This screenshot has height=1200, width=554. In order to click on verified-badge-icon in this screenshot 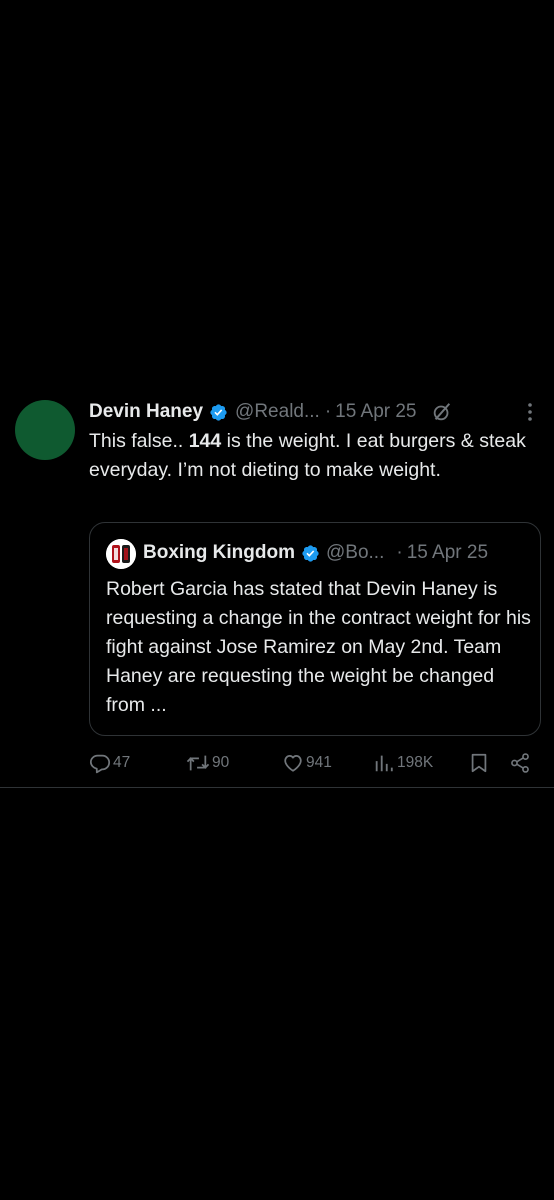, I will do `click(218, 412)`.